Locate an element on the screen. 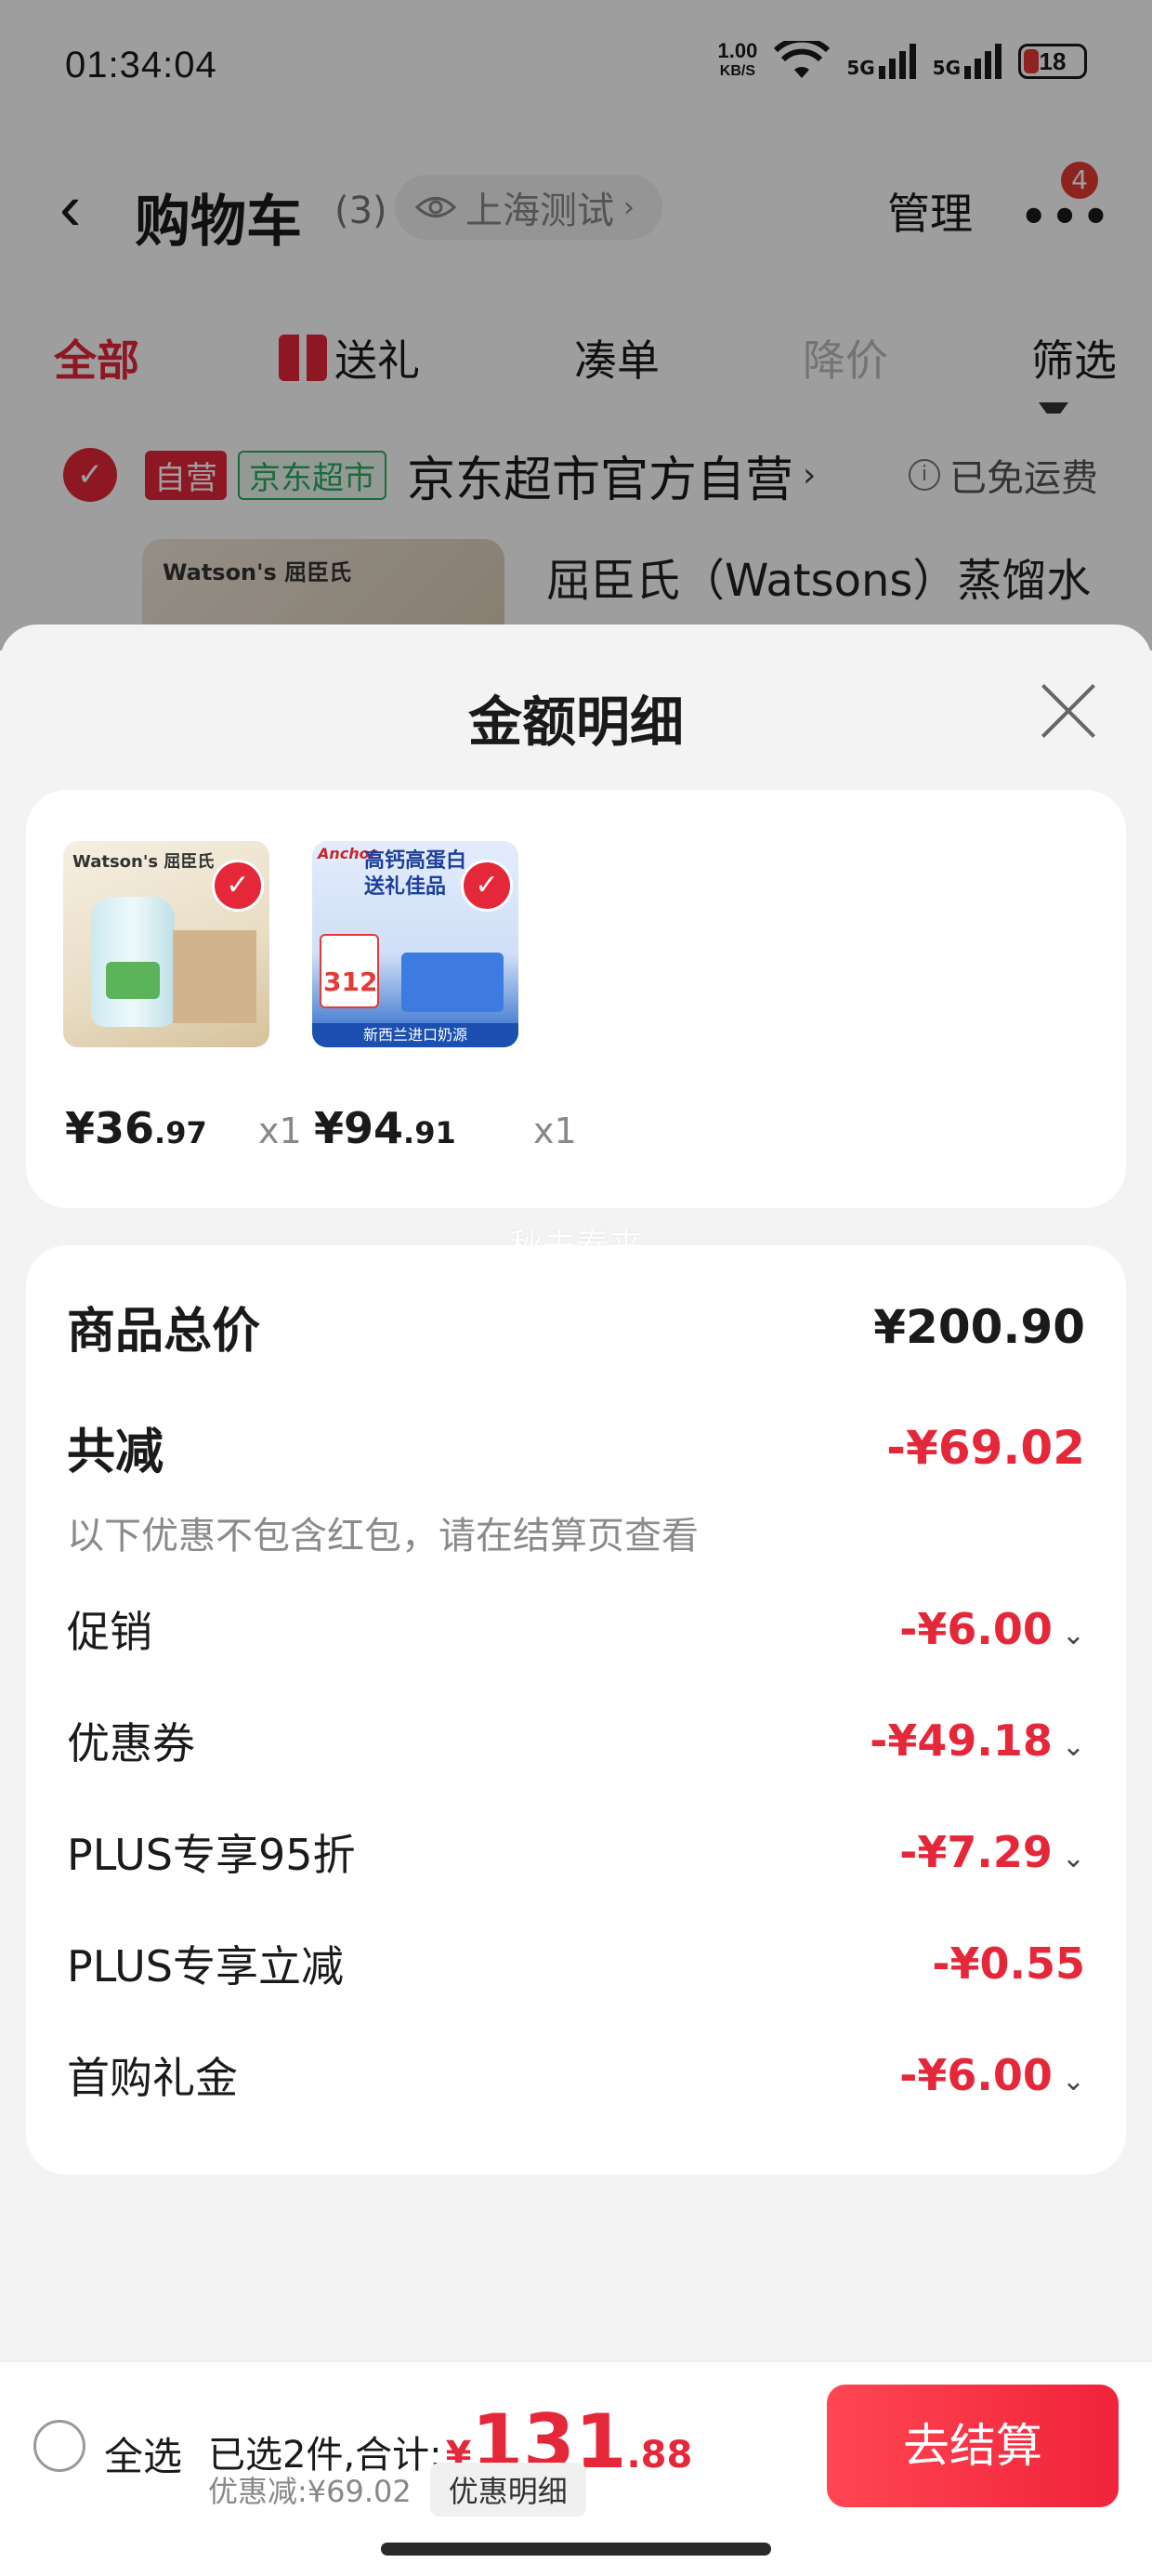 The image size is (1152, 2576). item-price: ¥94.91 is located at coordinates (385, 1128).